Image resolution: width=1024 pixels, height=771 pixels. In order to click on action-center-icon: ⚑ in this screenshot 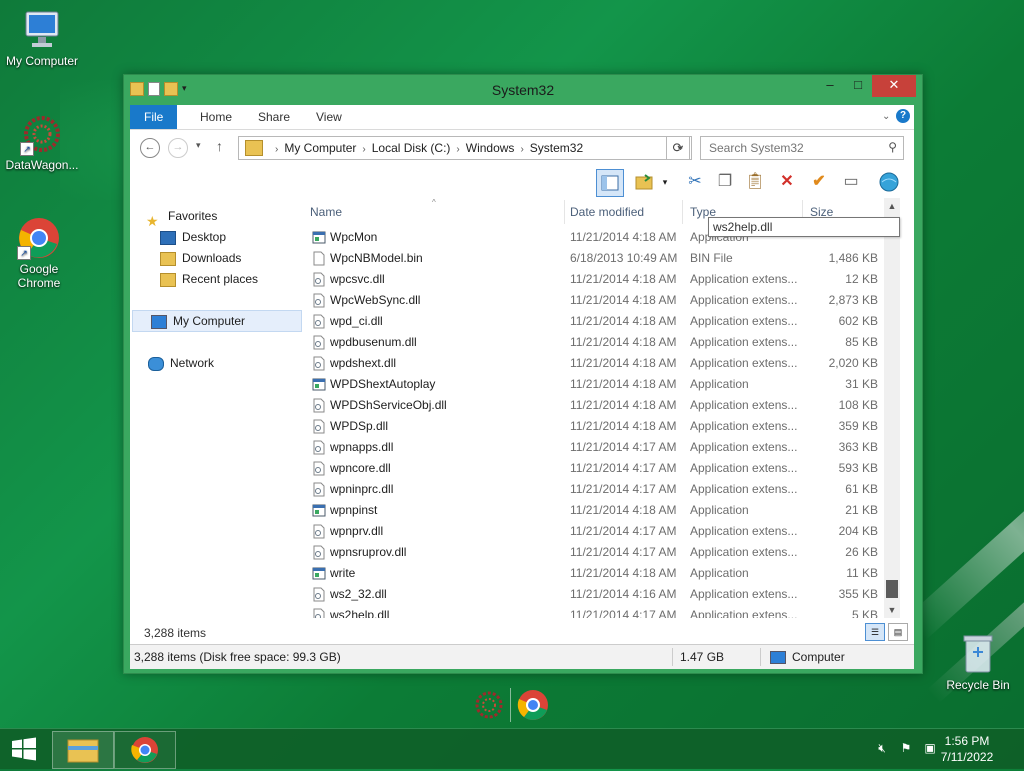, I will do `click(906, 749)`.